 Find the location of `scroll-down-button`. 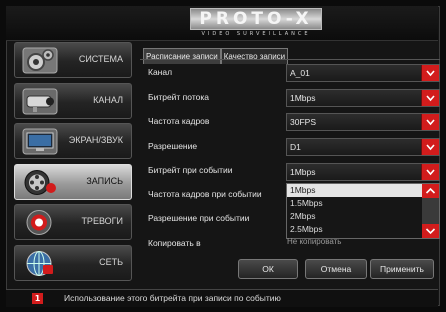

scroll-down-button is located at coordinates (430, 231).